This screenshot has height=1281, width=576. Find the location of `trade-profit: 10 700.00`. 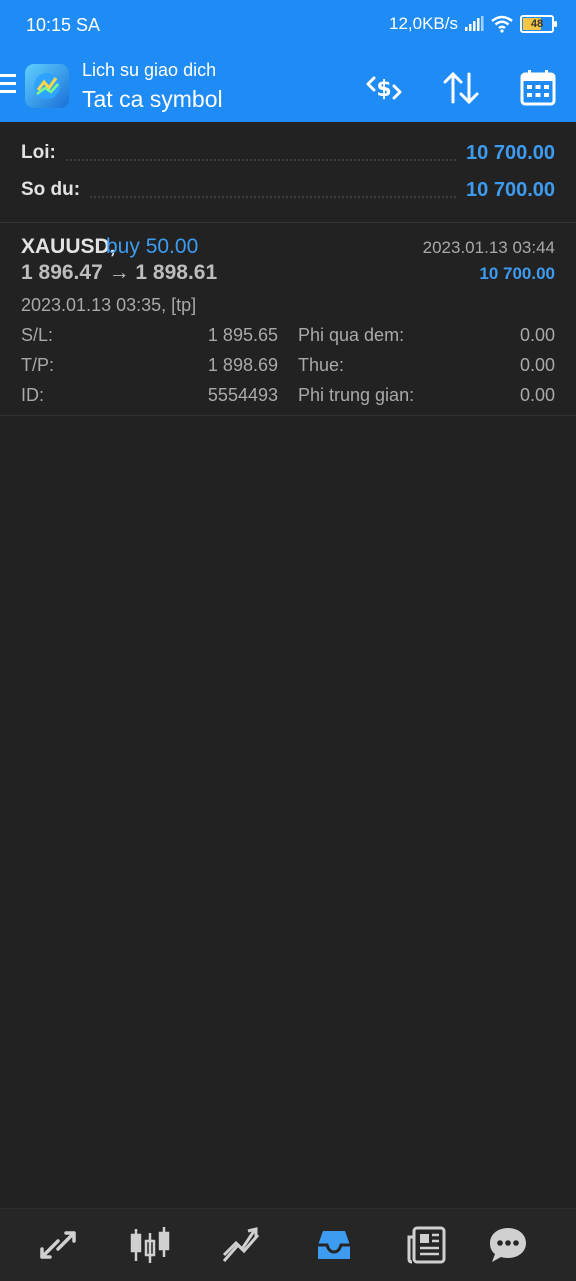

trade-profit: 10 700.00 is located at coordinates (517, 273).